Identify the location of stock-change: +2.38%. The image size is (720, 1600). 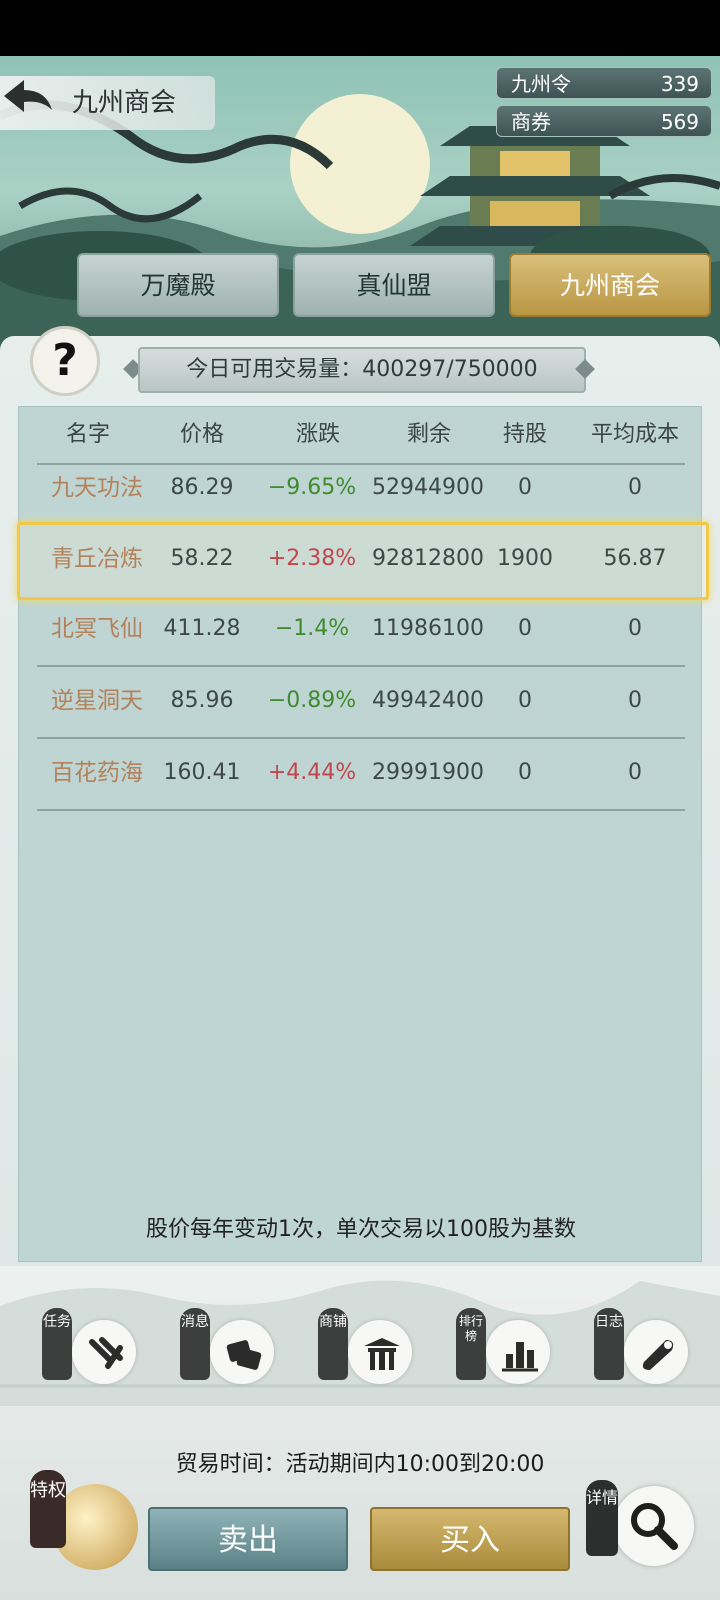
(312, 558).